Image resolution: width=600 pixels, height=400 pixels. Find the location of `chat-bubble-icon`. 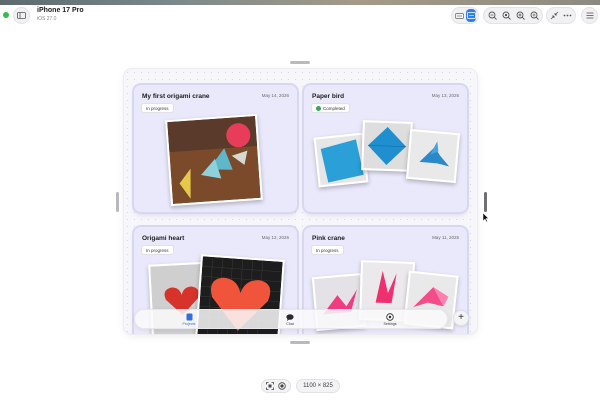

chat-bubble-icon is located at coordinates (290, 317).